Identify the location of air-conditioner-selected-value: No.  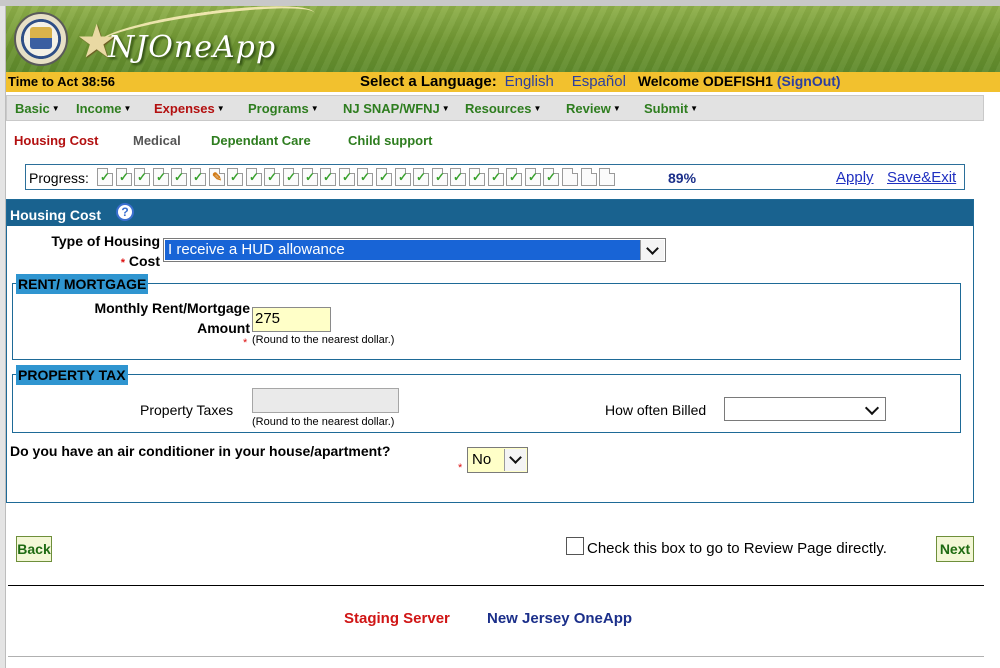
(482, 459).